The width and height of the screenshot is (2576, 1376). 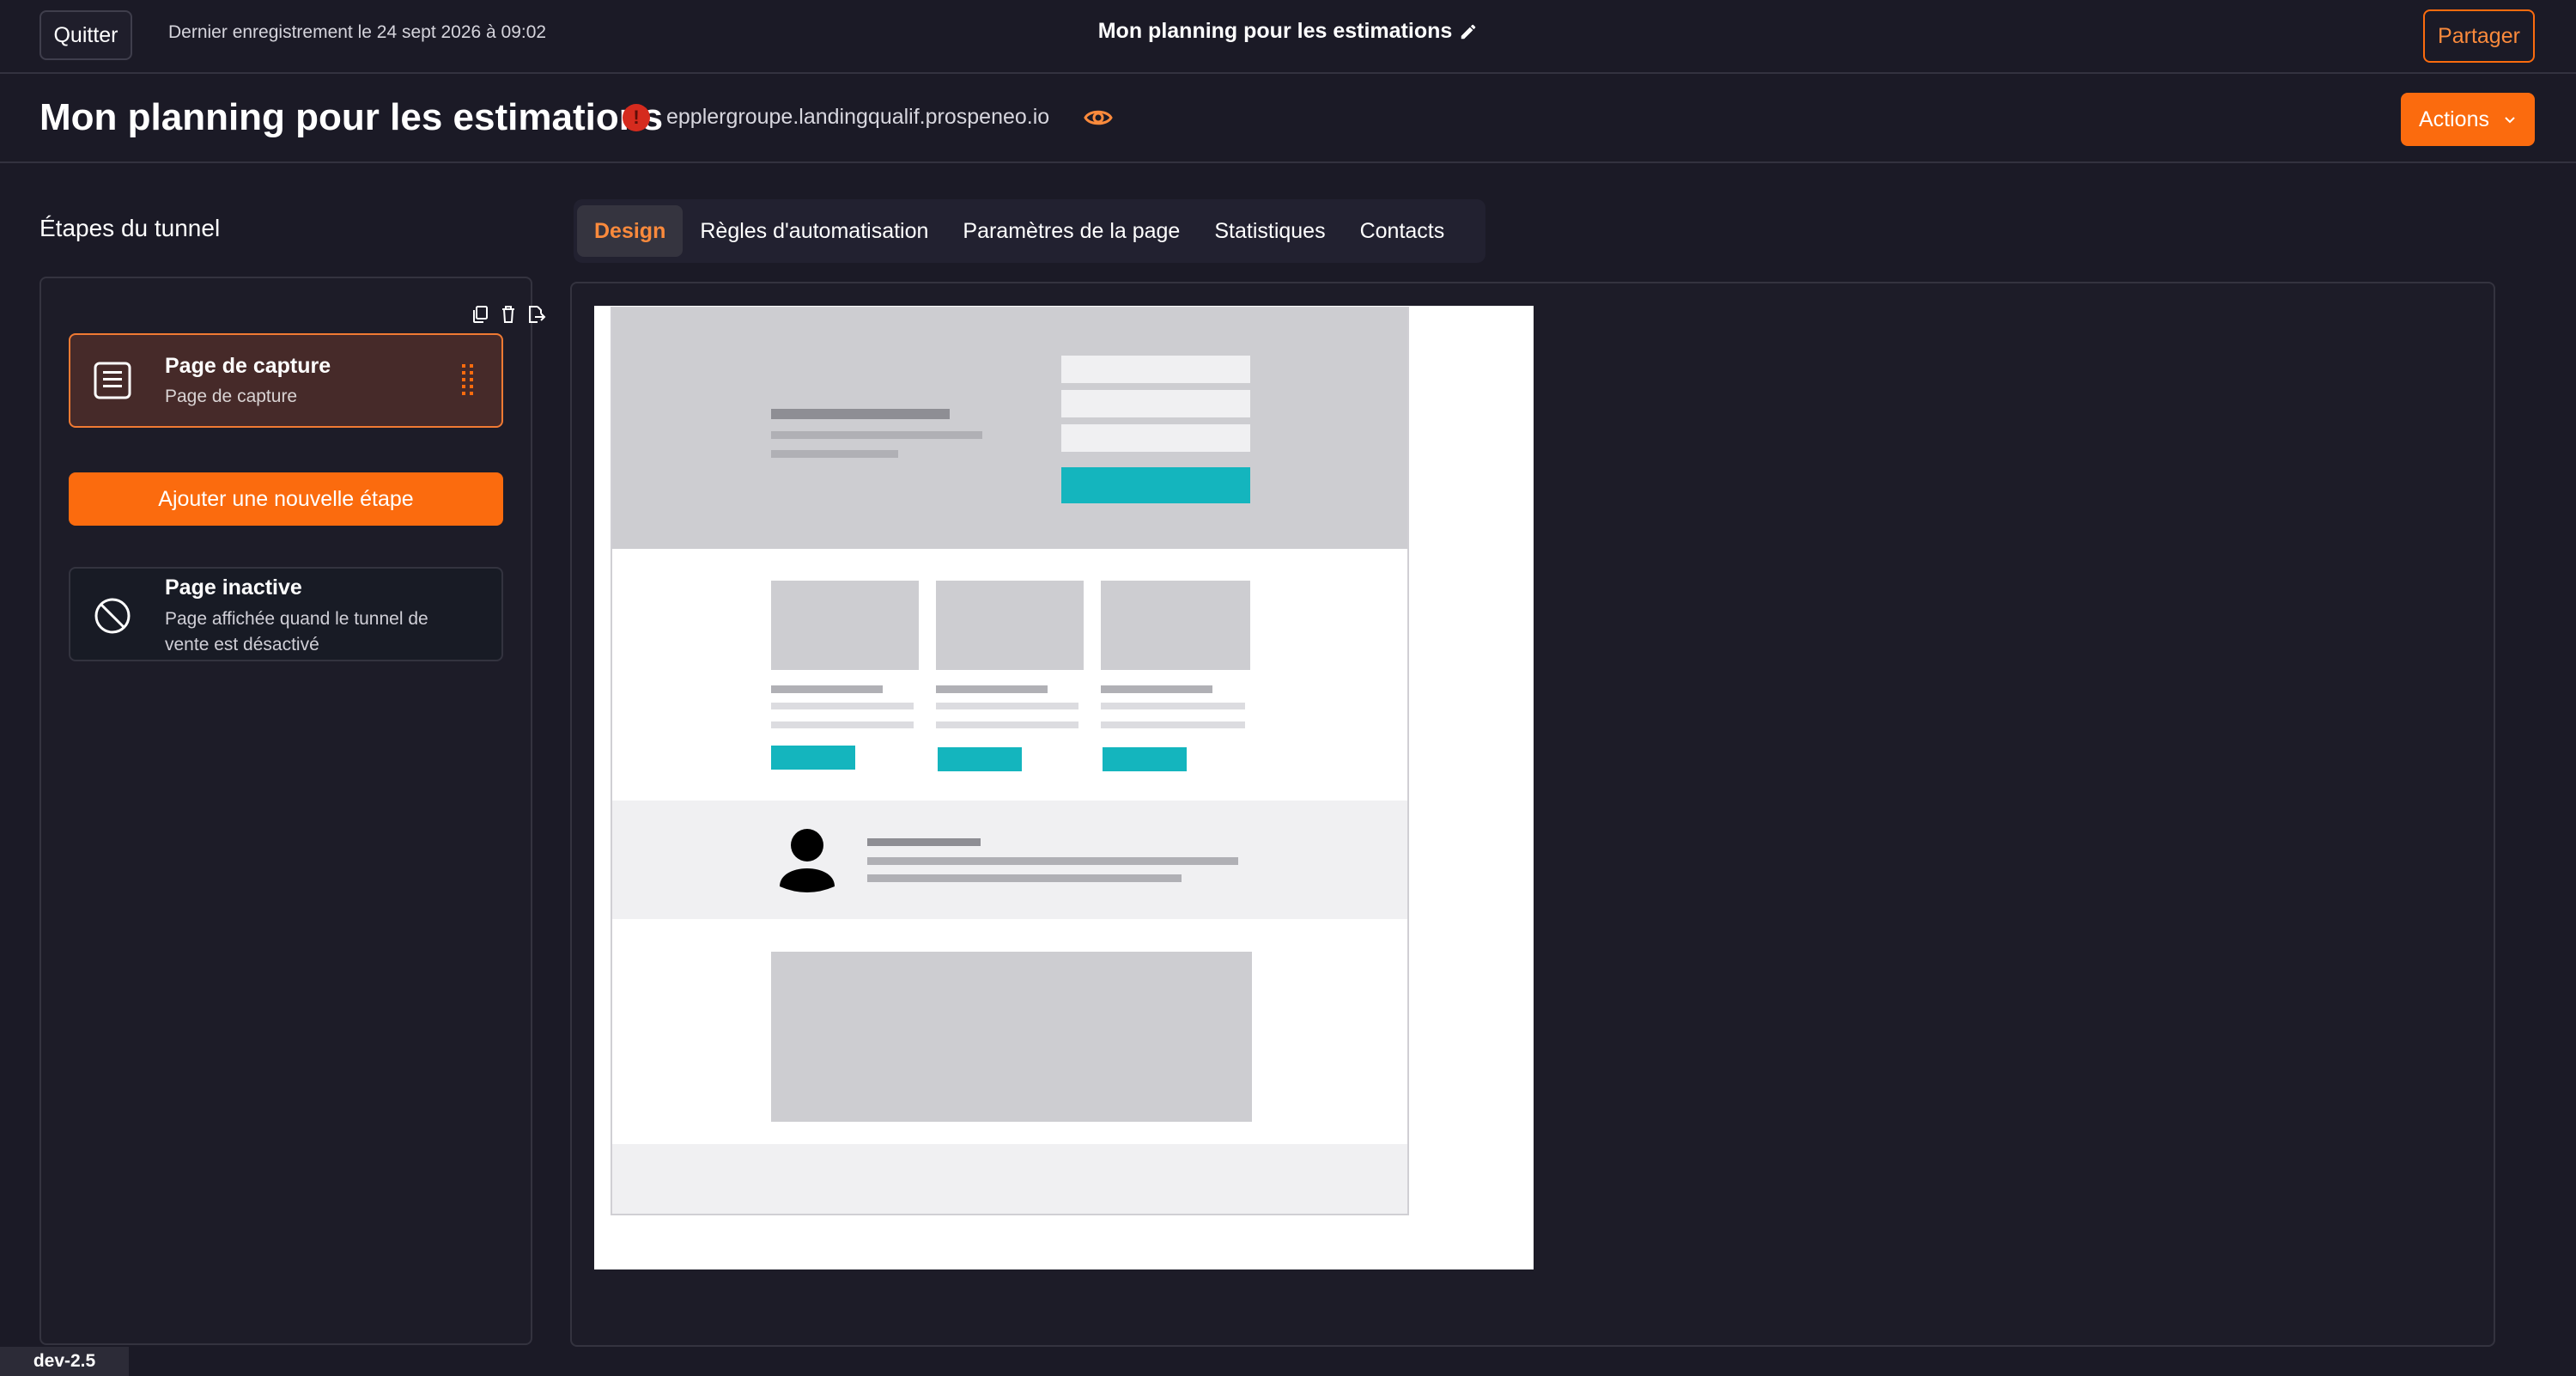 I want to click on page-title: Mon planning pour les estimations, so click(x=351, y=117).